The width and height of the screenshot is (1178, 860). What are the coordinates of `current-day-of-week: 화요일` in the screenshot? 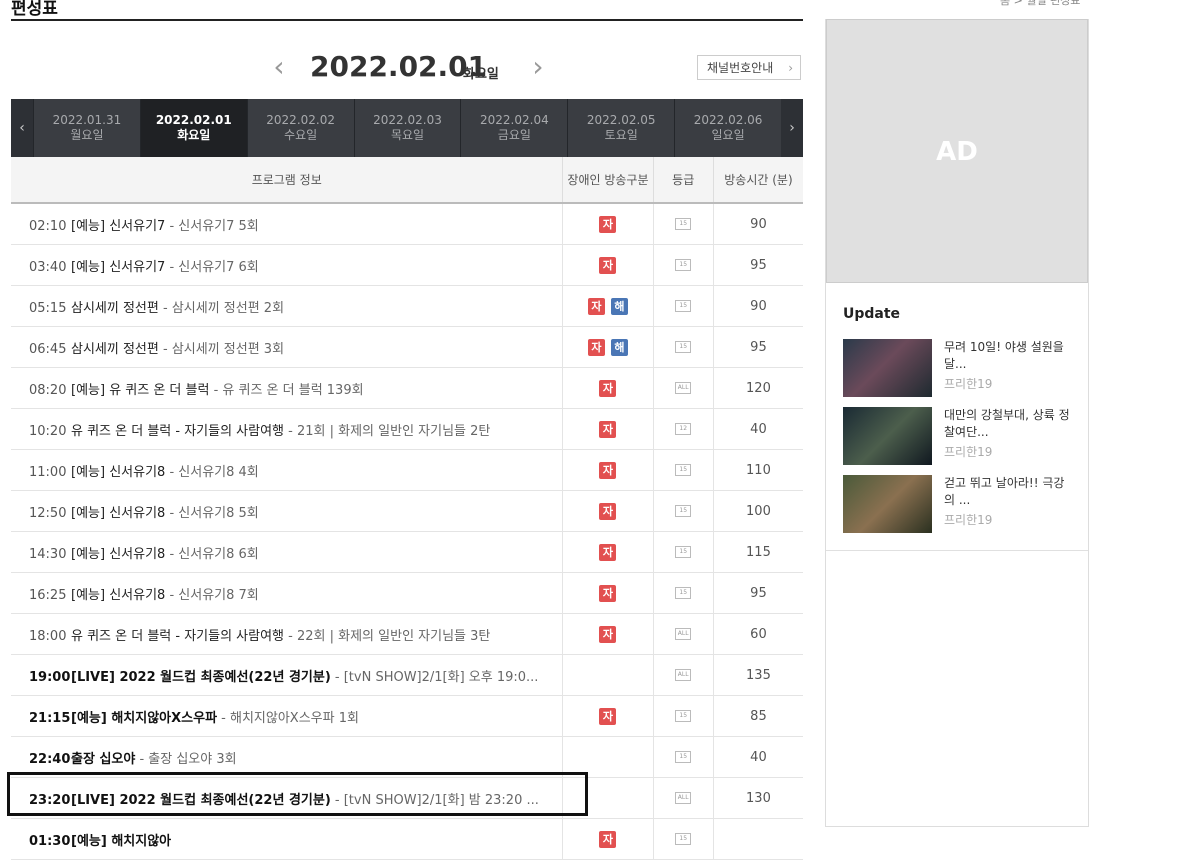 It's located at (481, 74).